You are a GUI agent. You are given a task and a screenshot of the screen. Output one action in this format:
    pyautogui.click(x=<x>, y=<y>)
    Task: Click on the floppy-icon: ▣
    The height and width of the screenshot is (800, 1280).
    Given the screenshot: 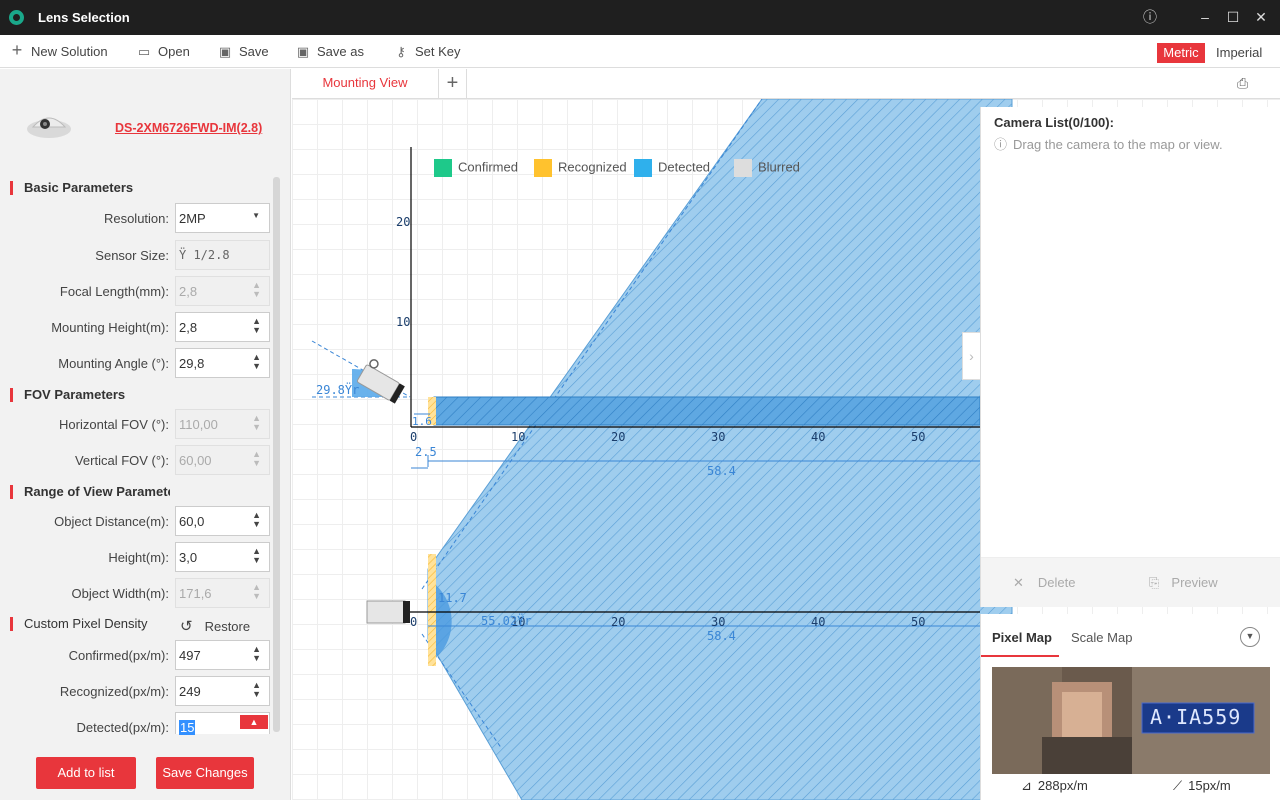 What is the action you would take?
    pyautogui.click(x=225, y=51)
    